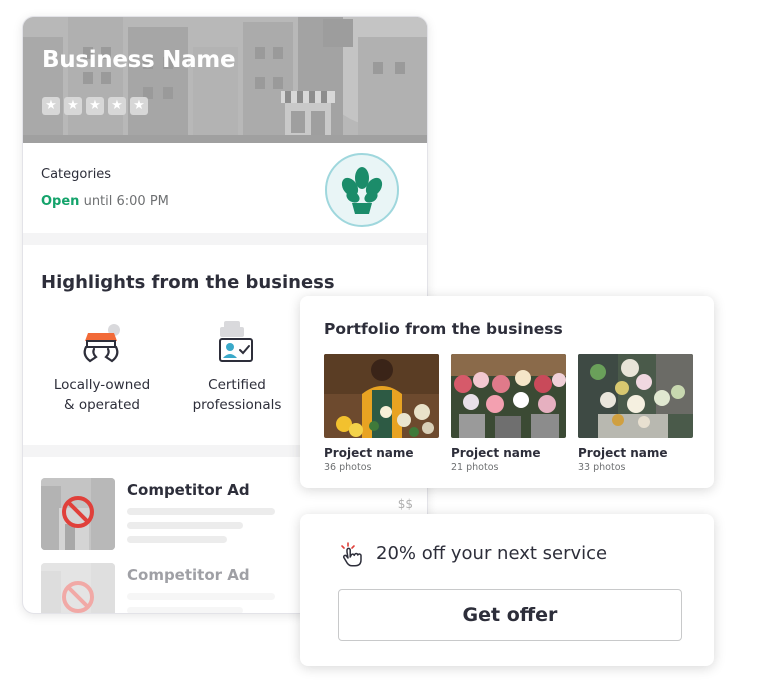 The image size is (768, 698). I want to click on certified-badge-icon, so click(236, 341).